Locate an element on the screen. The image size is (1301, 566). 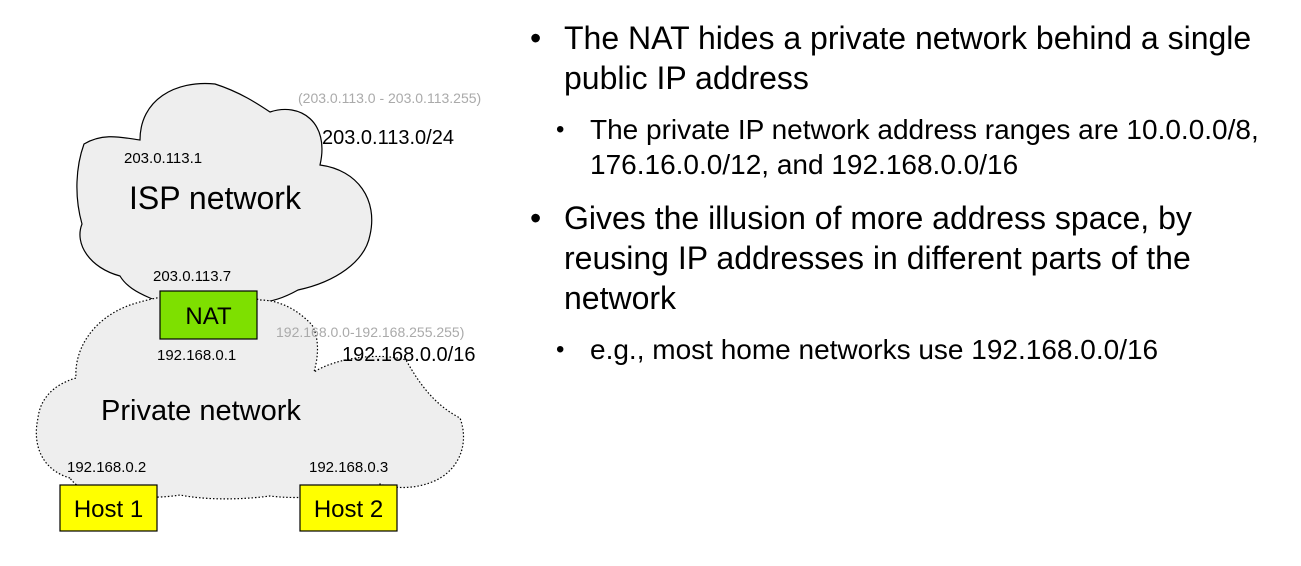
host-2-label: Host 2 is located at coordinates (348, 509).